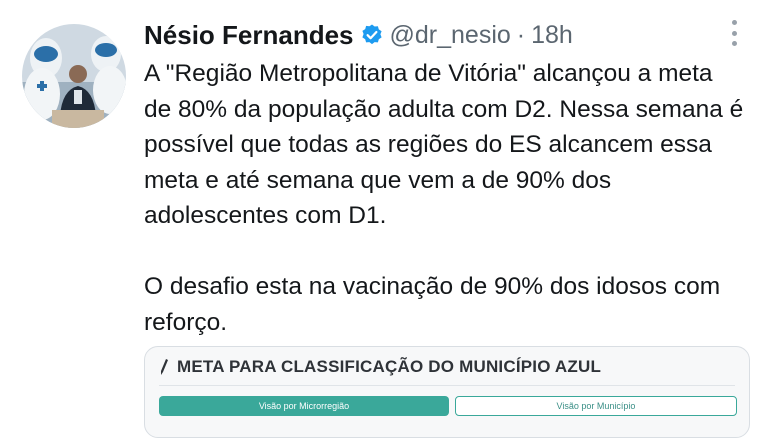 Image resolution: width=771 pixels, height=438 pixels. I want to click on pen-icon, so click(164, 367).